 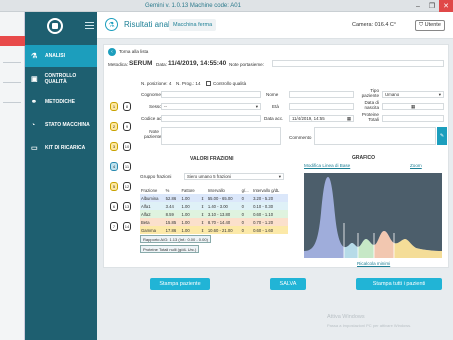 What do you see at coordinates (112, 52) in the screenshot?
I see `back-arrow-icon: ‹` at bounding box center [112, 52].